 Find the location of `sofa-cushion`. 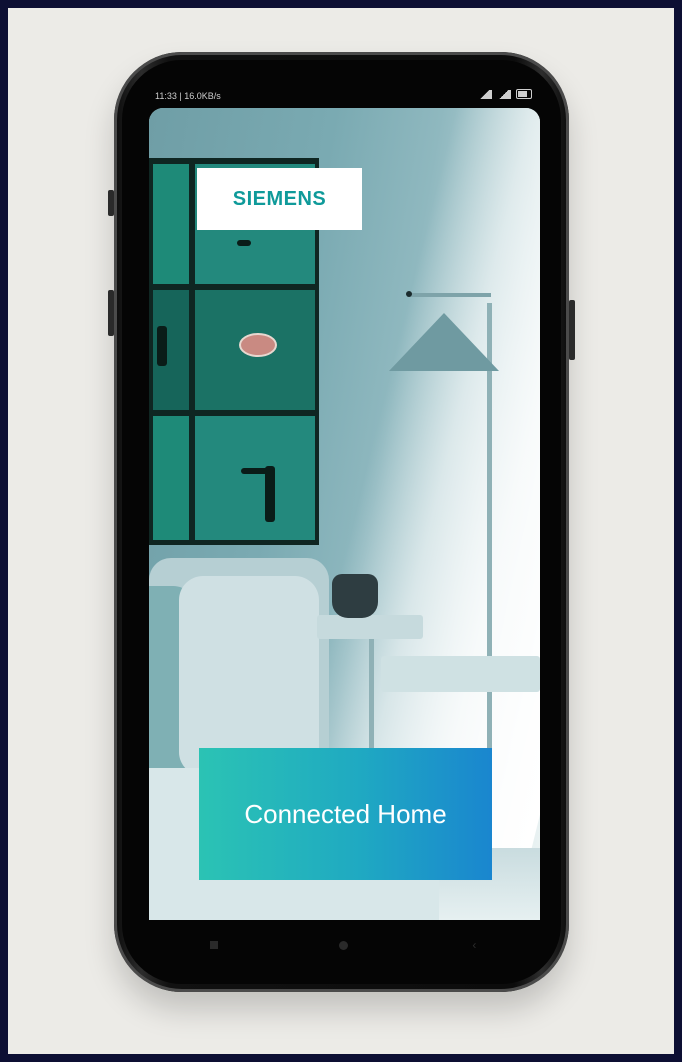

sofa-cushion is located at coordinates (249, 676).